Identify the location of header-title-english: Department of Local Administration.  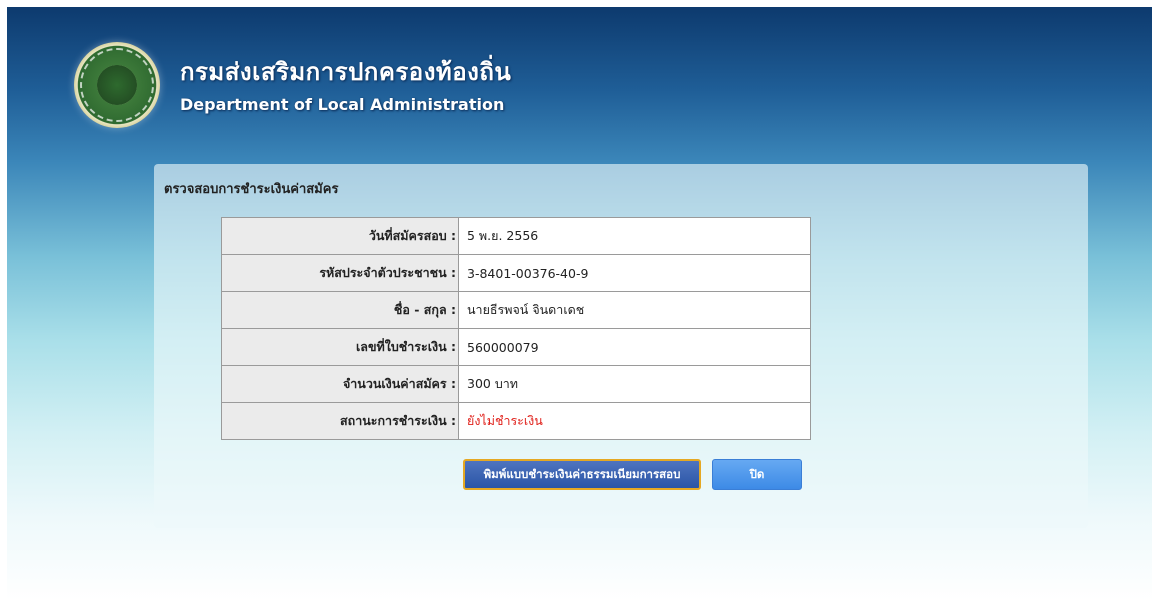
(342, 104).